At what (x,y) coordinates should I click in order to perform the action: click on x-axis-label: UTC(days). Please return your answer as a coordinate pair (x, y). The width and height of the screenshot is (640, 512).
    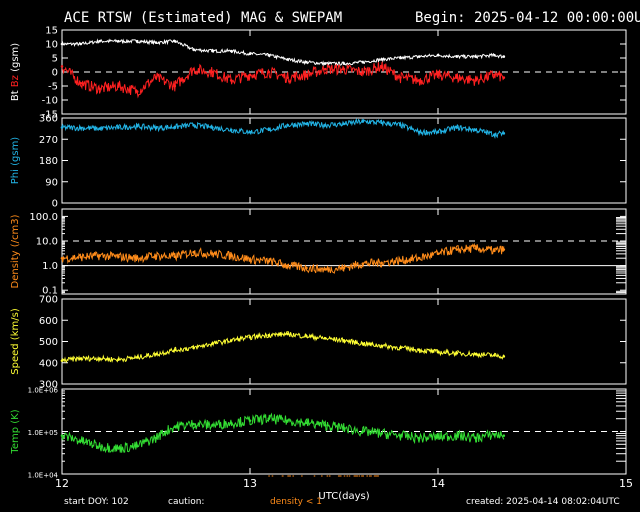
    Looking at the image, I should click on (343, 496).